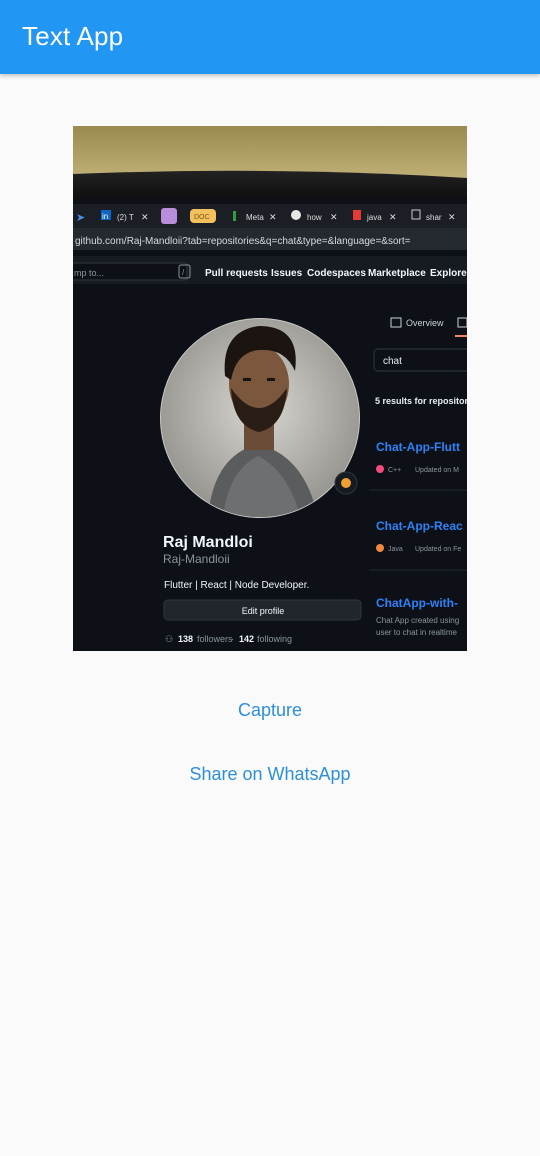 The image size is (540, 1156). What do you see at coordinates (287, 273) in the screenshot?
I see `svg-text: Issues` at bounding box center [287, 273].